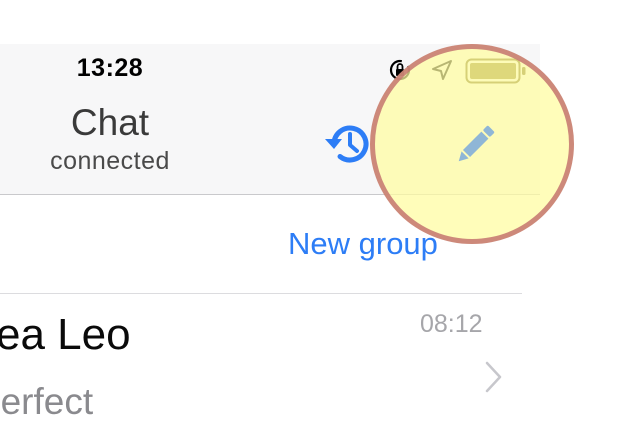  Describe the element at coordinates (451, 324) in the screenshot. I see `chat-timestamp: 08:12` at that location.